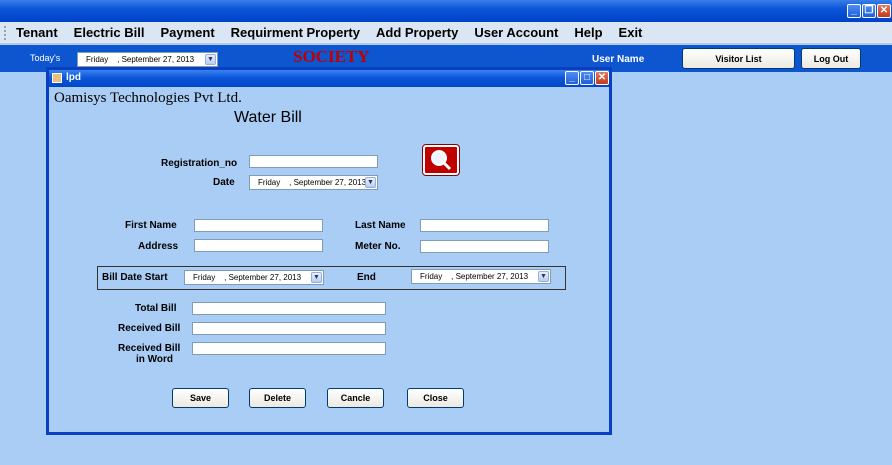 This screenshot has height=465, width=892. I want to click on restore-icon: ❐, so click(869, 11).